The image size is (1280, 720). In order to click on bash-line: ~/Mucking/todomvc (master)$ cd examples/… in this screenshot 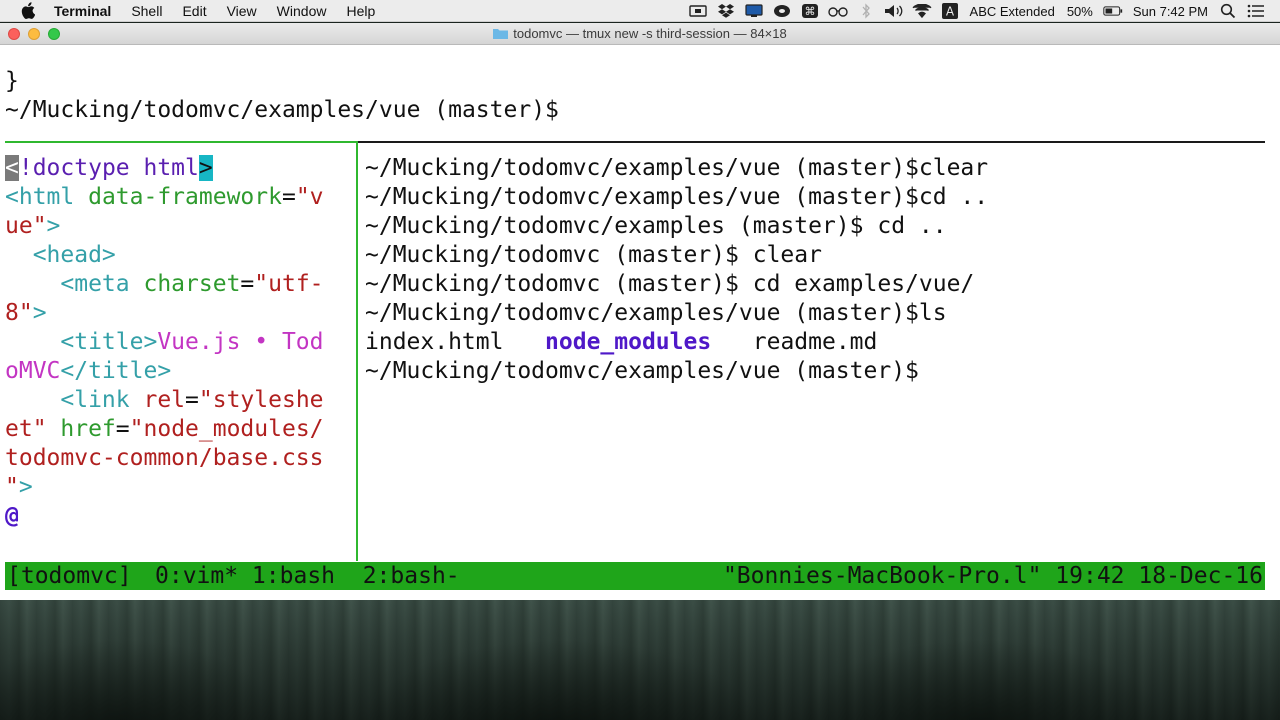, I will do `click(670, 284)`.